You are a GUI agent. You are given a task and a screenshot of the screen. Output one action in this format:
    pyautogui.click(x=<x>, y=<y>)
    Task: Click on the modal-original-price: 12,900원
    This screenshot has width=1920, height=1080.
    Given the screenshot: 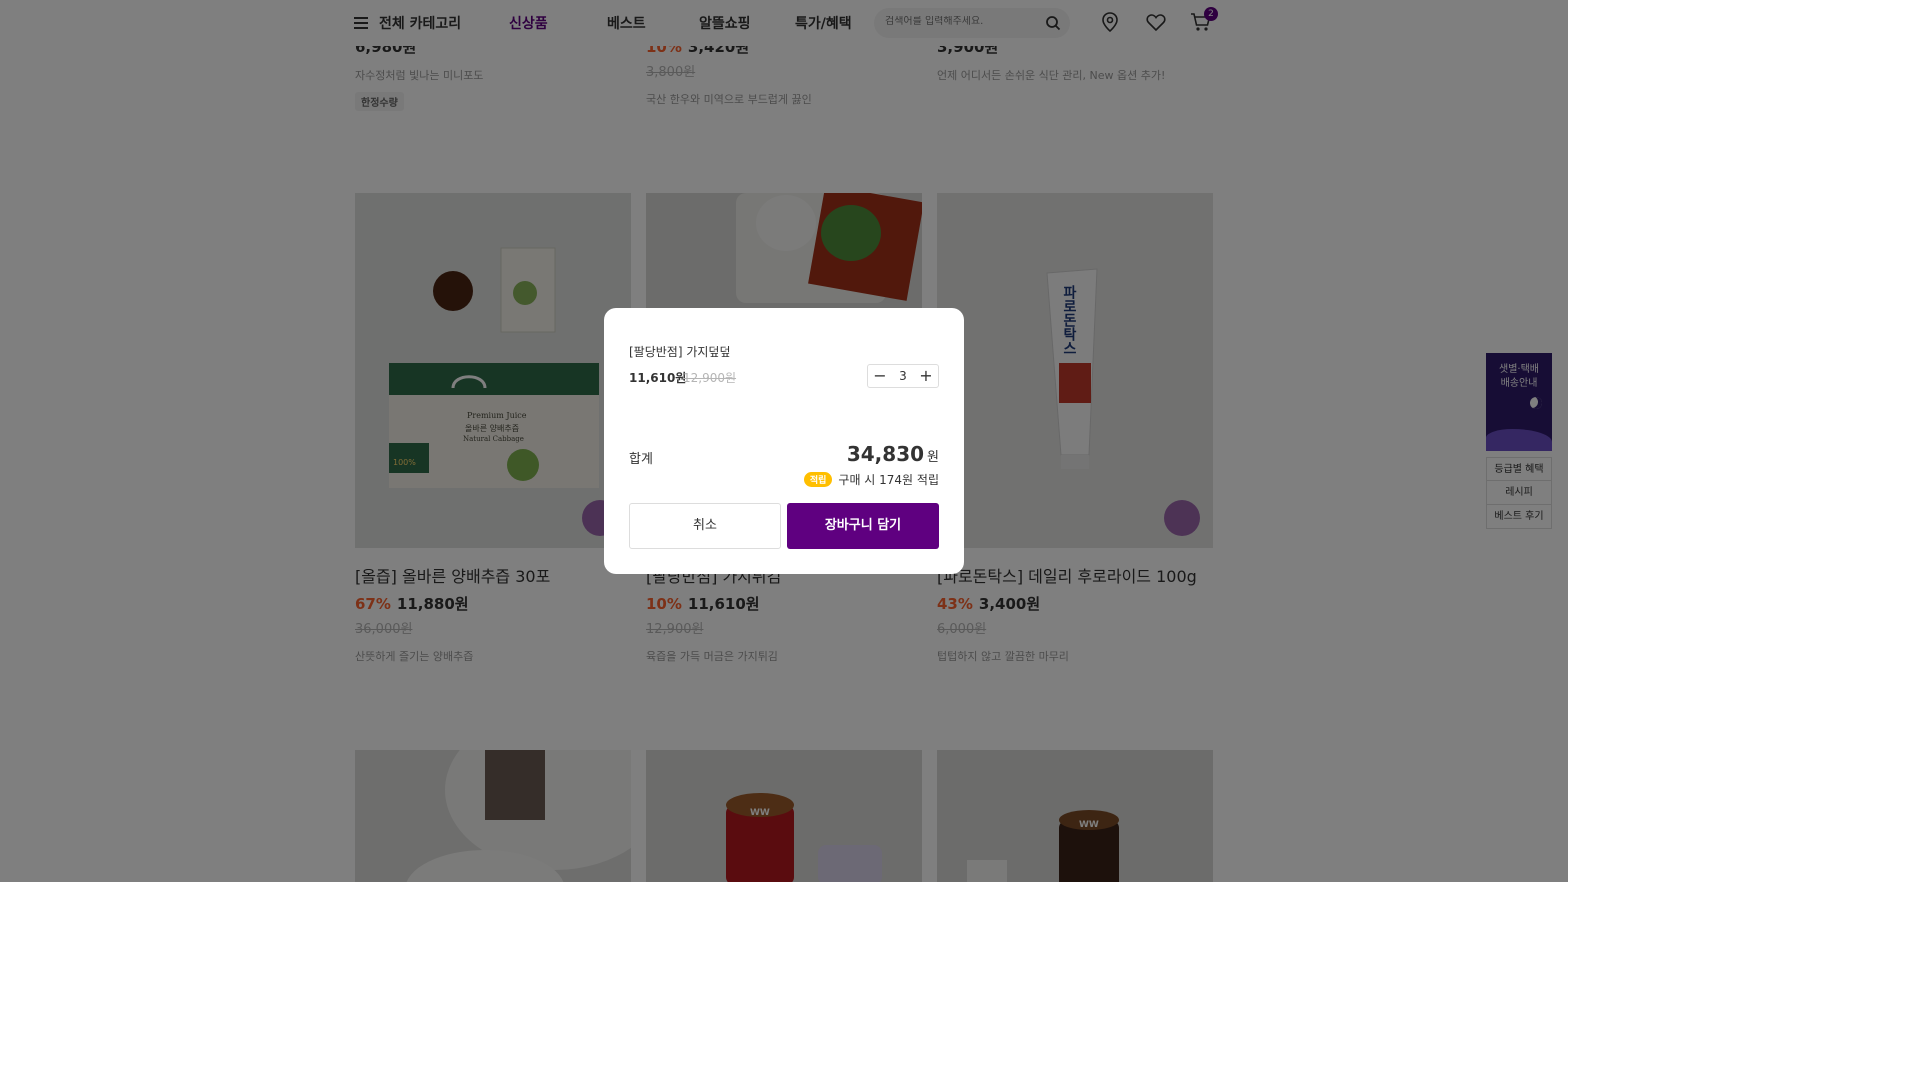 What is the action you would take?
    pyautogui.click(x=710, y=378)
    